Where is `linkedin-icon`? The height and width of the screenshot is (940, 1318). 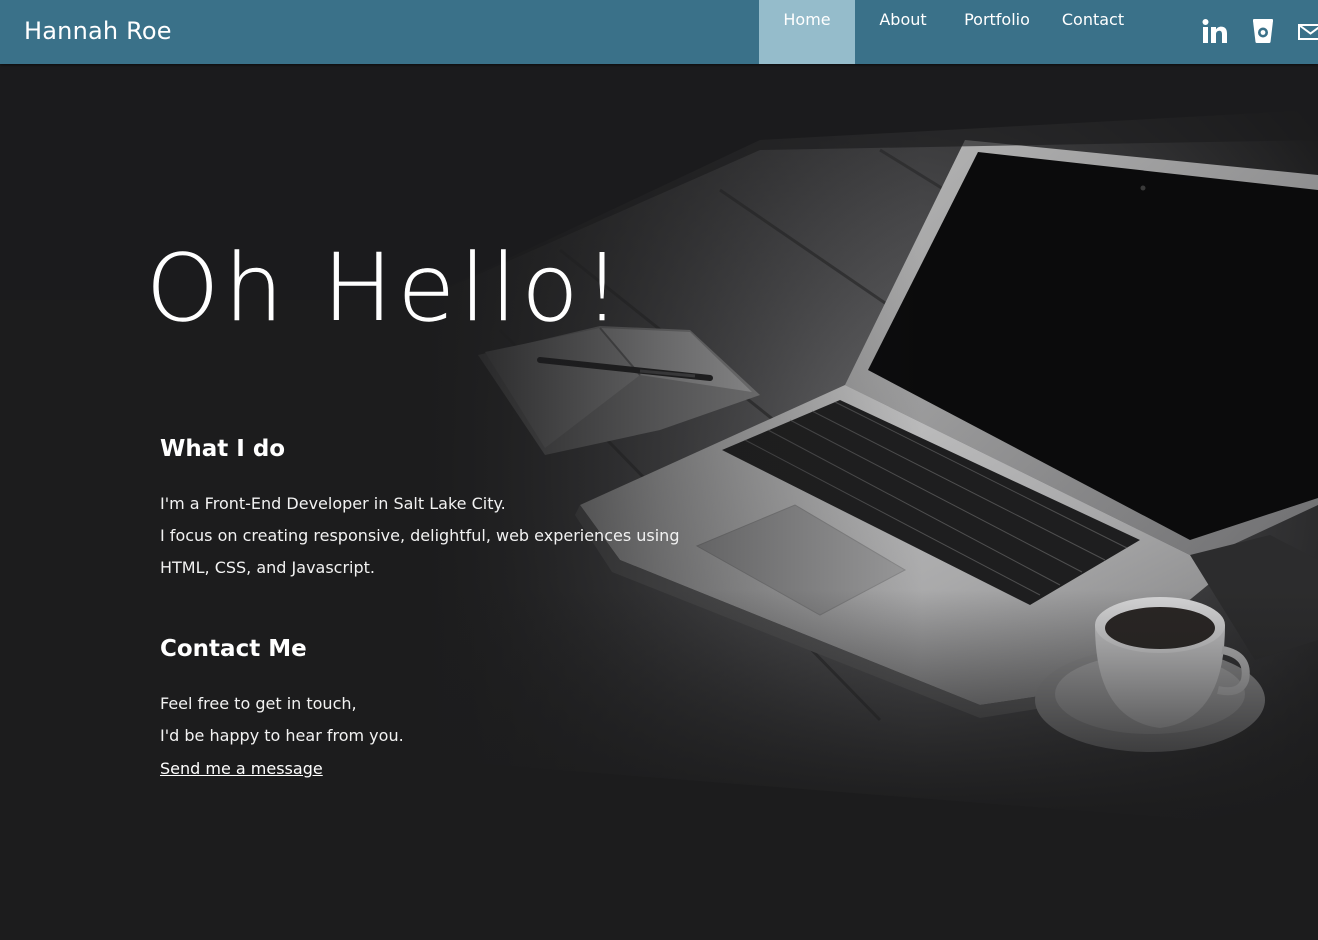
linkedin-icon is located at coordinates (1215, 31).